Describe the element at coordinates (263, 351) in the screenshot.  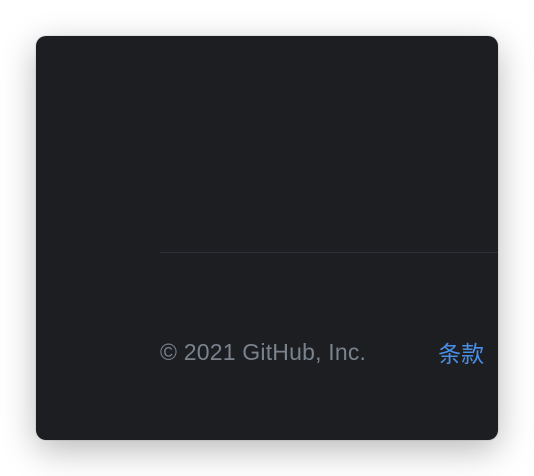
I see `copyright-text: © 2021 GitHub, Inc.` at that location.